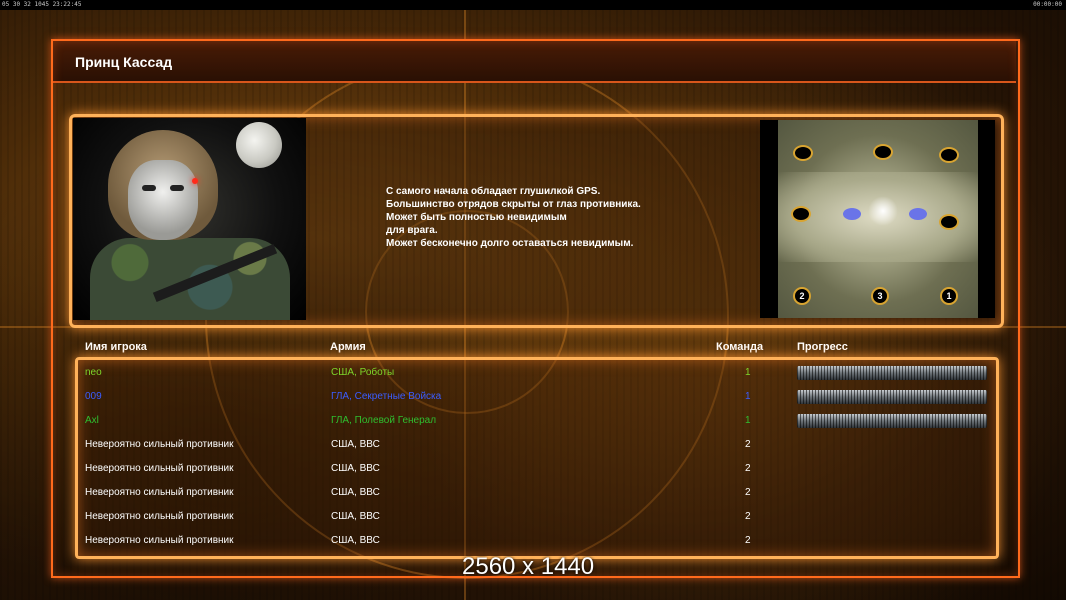  What do you see at coordinates (537, 421) in the screenshot?
I see `table-row: Axl ГЛА, Полевой Генерал 1` at bounding box center [537, 421].